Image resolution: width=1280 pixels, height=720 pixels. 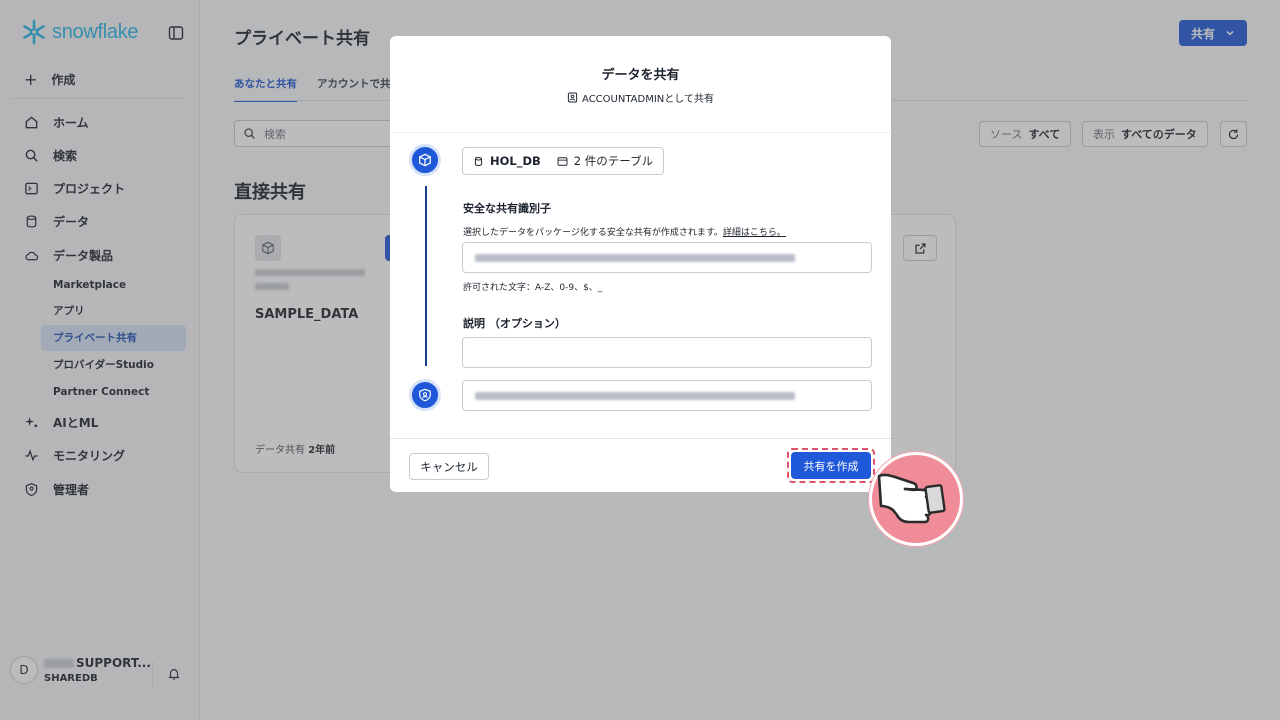 I want to click on cube-icon, so click(x=425, y=160).